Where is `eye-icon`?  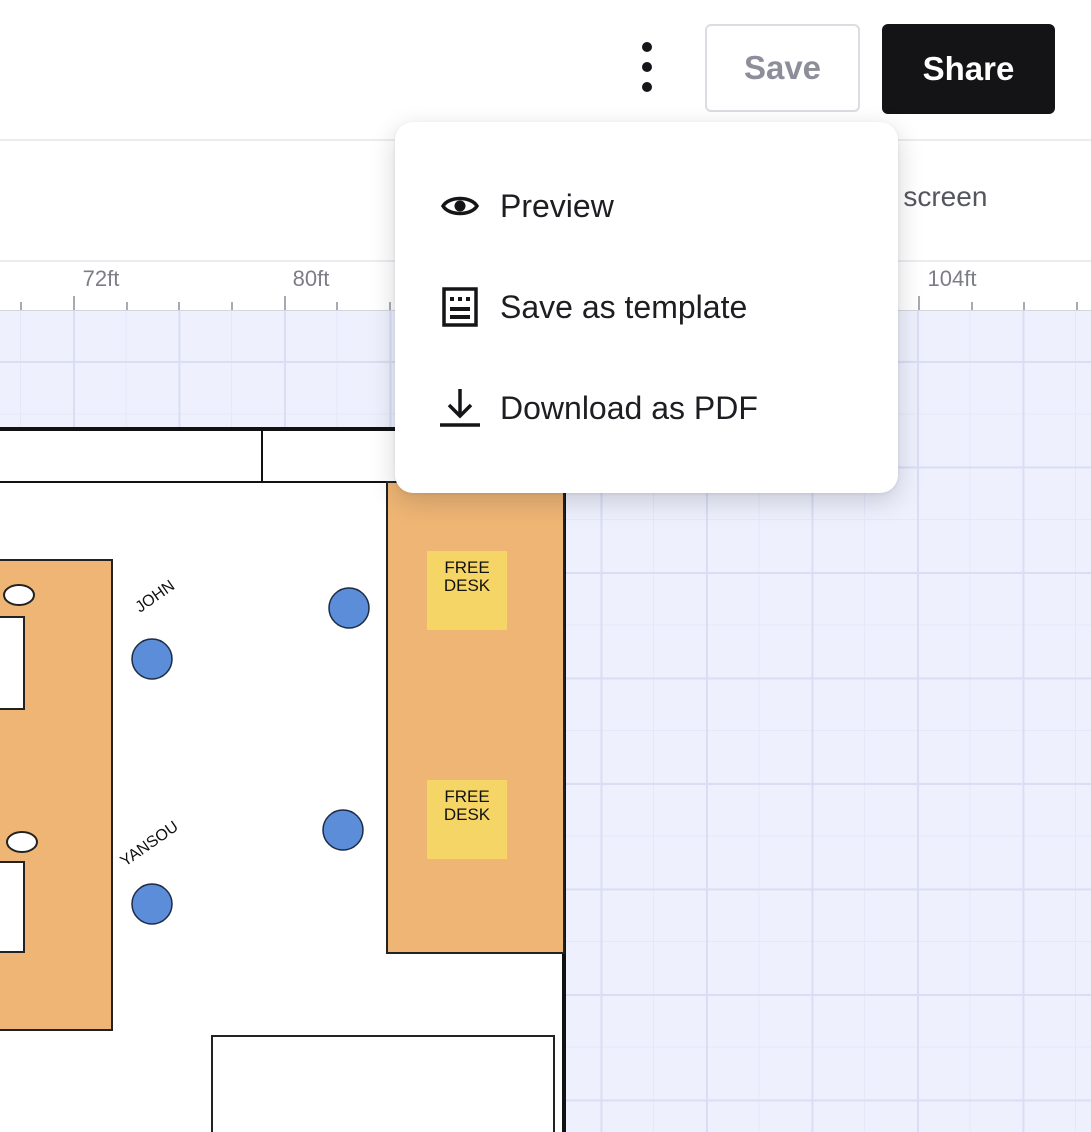
eye-icon is located at coordinates (460, 206).